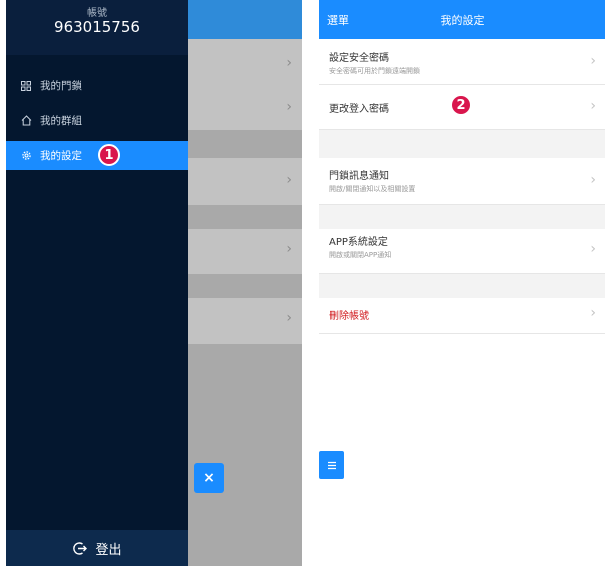 The image size is (605, 566). I want to click on menu-item-my-groups: 我的群組, so click(97, 120).